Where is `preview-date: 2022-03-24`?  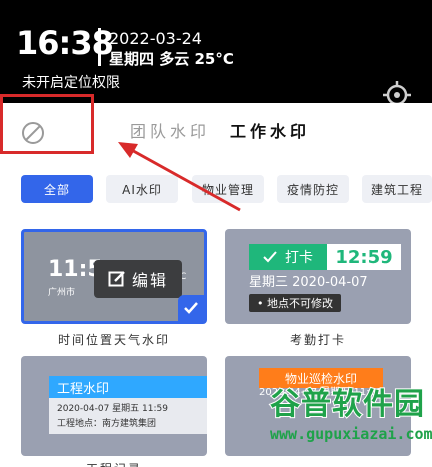
preview-date: 2022-03-24 is located at coordinates (155, 38).